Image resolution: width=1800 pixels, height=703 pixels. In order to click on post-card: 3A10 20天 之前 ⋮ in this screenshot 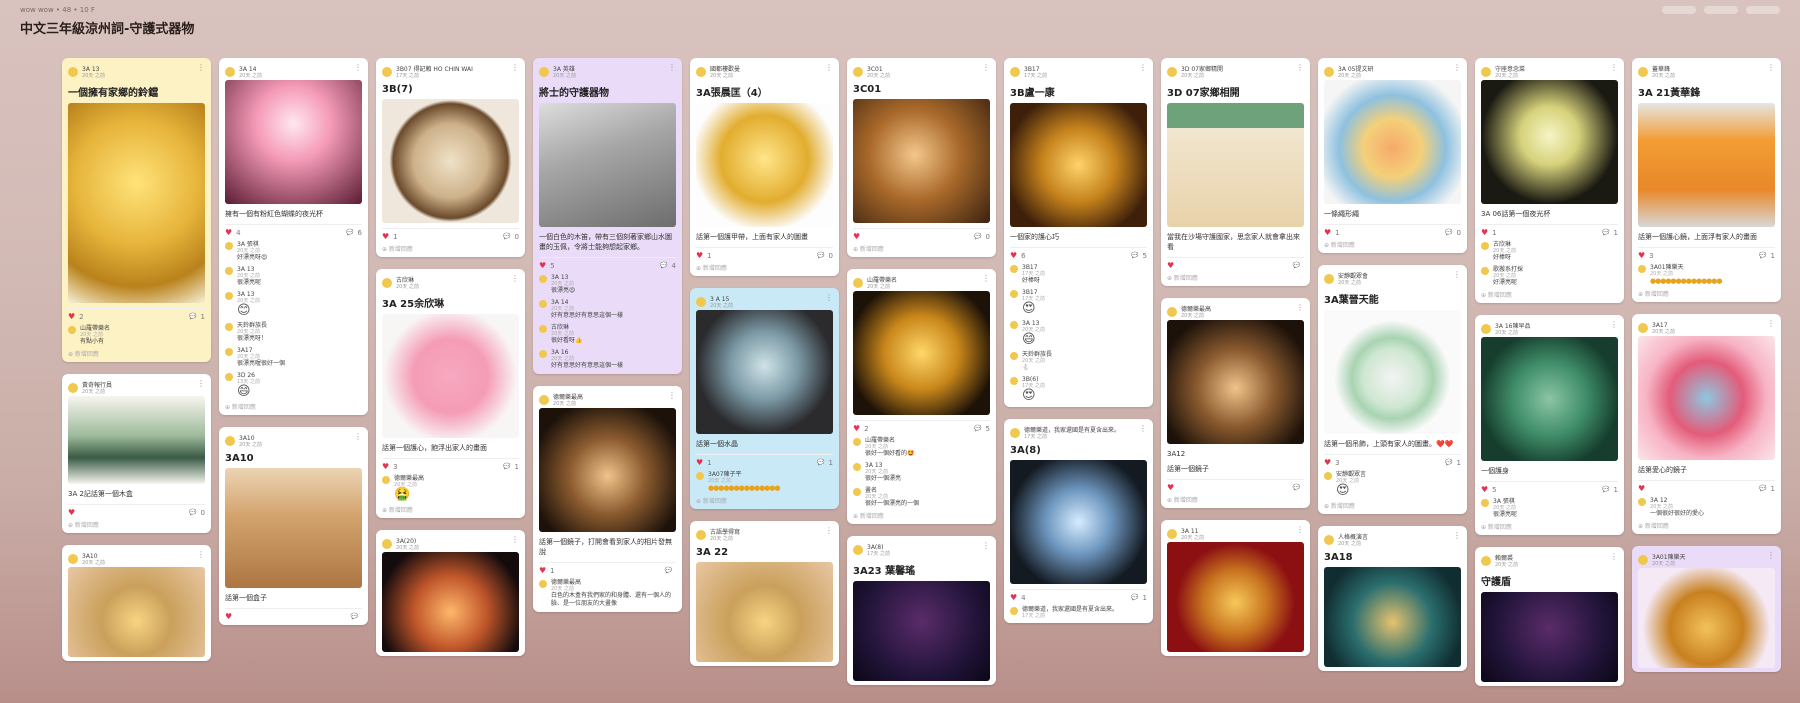, I will do `click(136, 603)`.